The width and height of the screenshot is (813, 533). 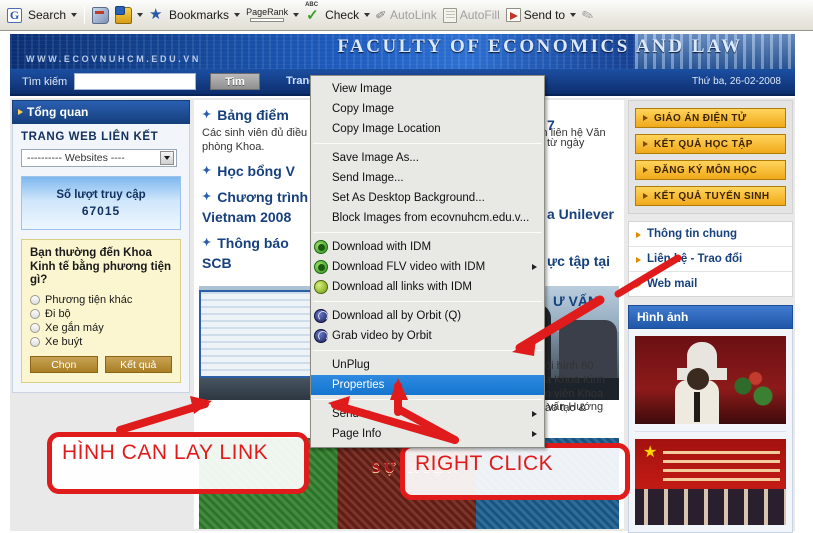 What do you see at coordinates (427, 316) in the screenshot?
I see `context-menu-item-download-all-by-orbit: Download all by Orbit (Q)` at bounding box center [427, 316].